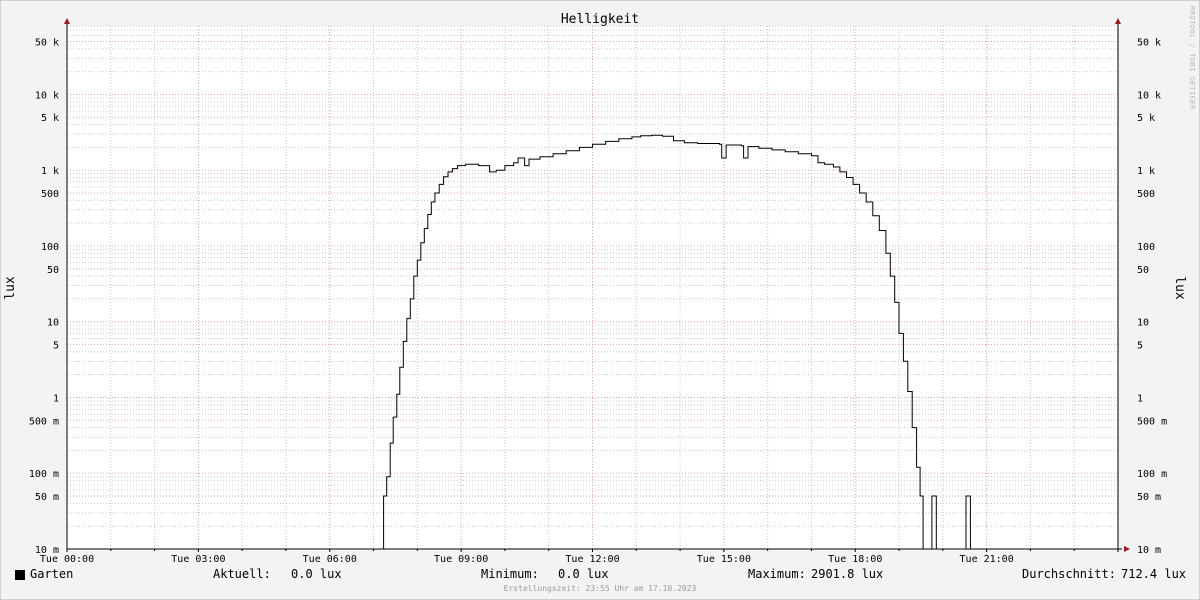 This screenshot has height=600, width=1200. What do you see at coordinates (330, 559) in the screenshot?
I see `x-tick-label: Tue 06:00` at bounding box center [330, 559].